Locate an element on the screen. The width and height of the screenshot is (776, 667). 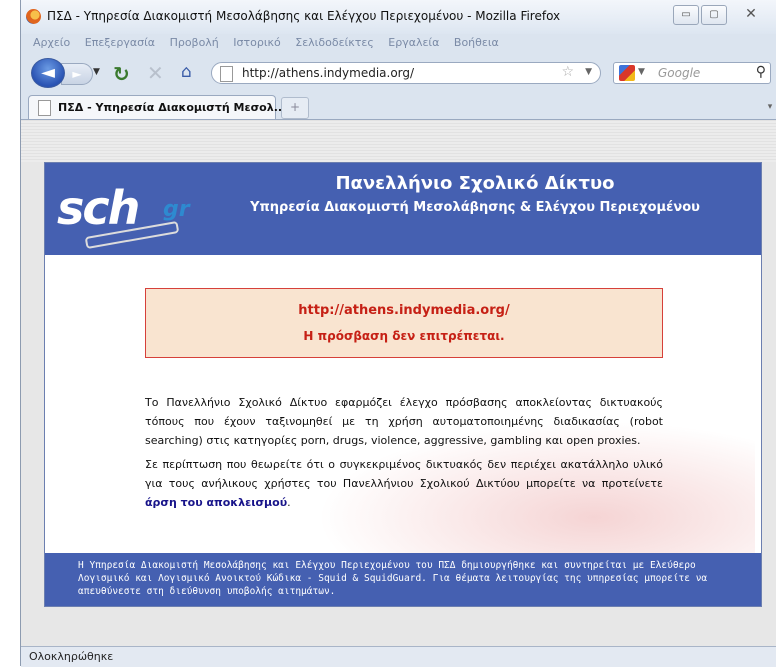
menu-help: Βοήθεια is located at coordinates (476, 42).